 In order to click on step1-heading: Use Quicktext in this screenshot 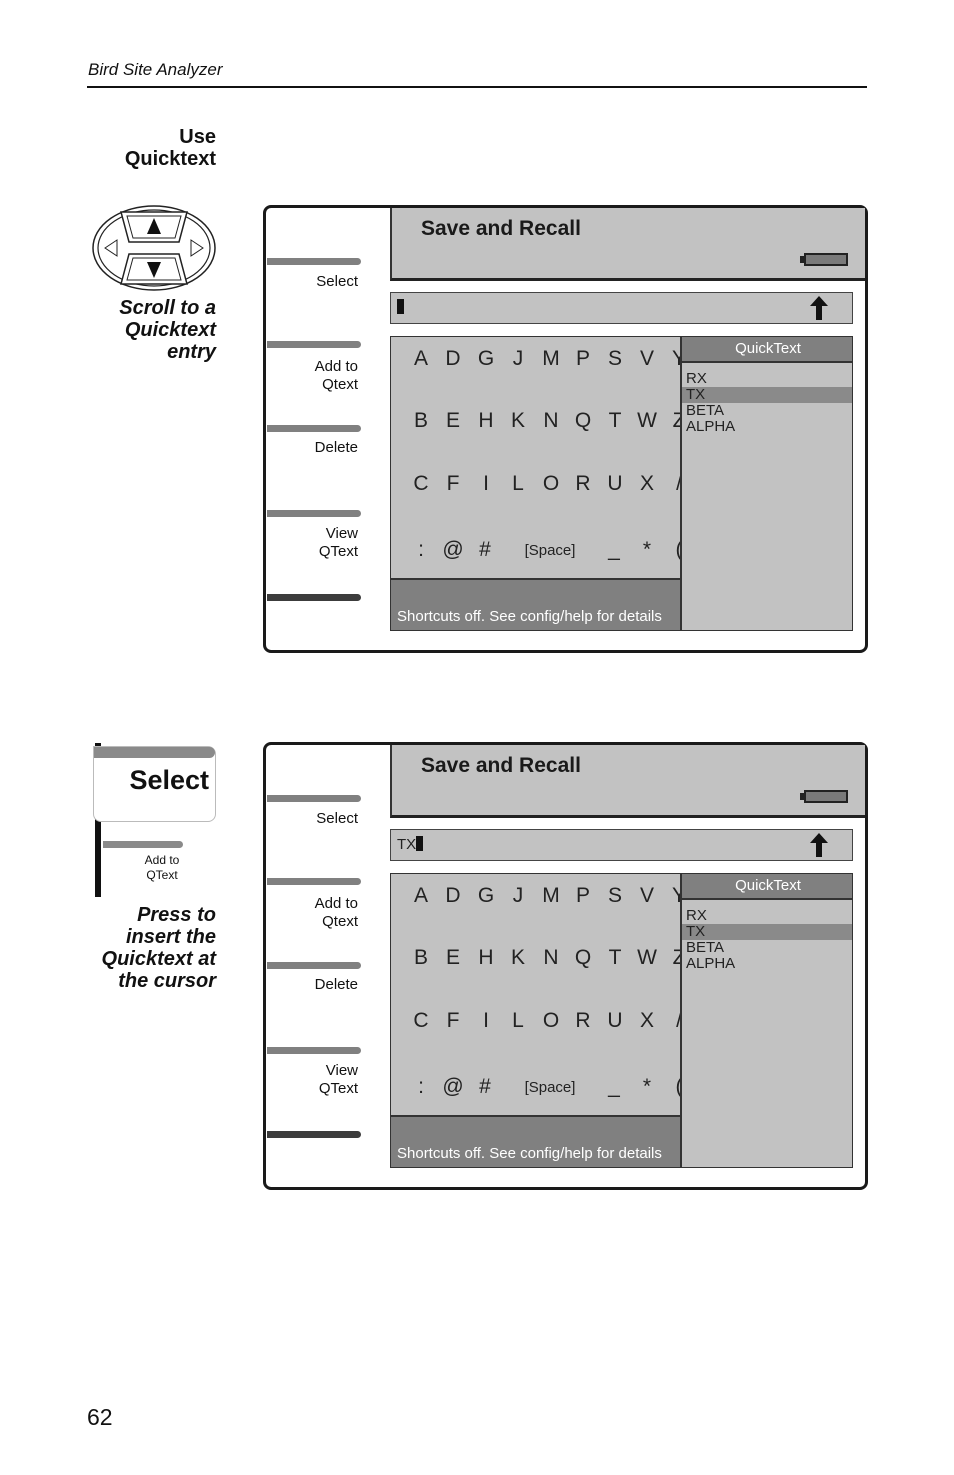, I will do `click(170, 148)`.